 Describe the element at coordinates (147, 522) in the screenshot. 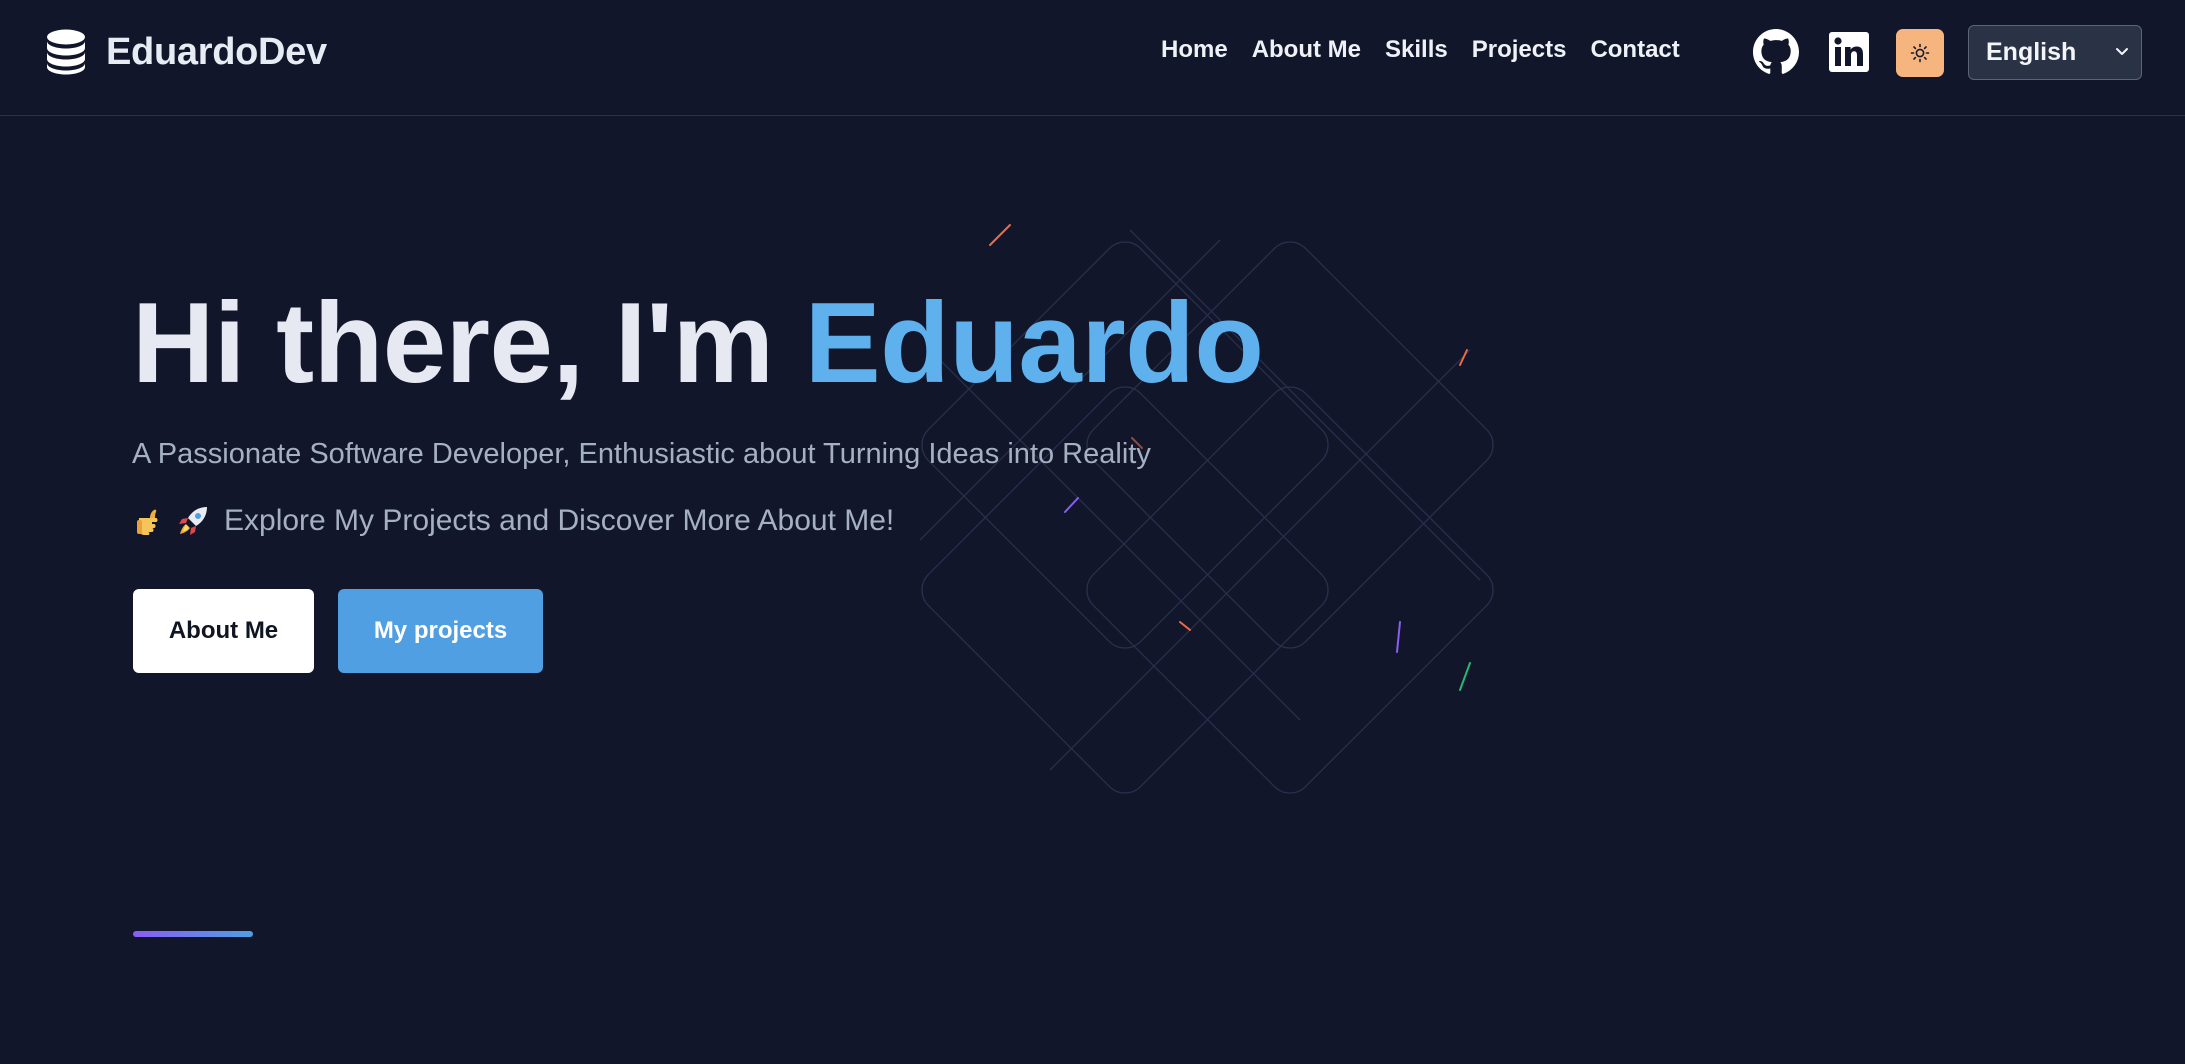

I see `pointing-hand-icon` at that location.